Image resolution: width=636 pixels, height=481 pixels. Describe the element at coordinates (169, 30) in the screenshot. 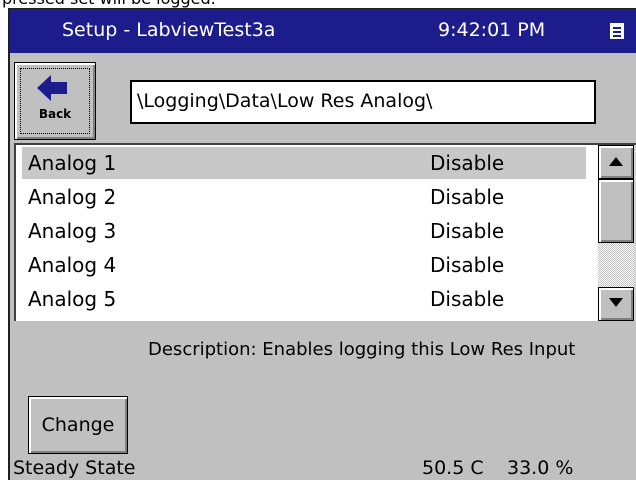

I see `window-title: Setup - LabviewTest3a` at that location.